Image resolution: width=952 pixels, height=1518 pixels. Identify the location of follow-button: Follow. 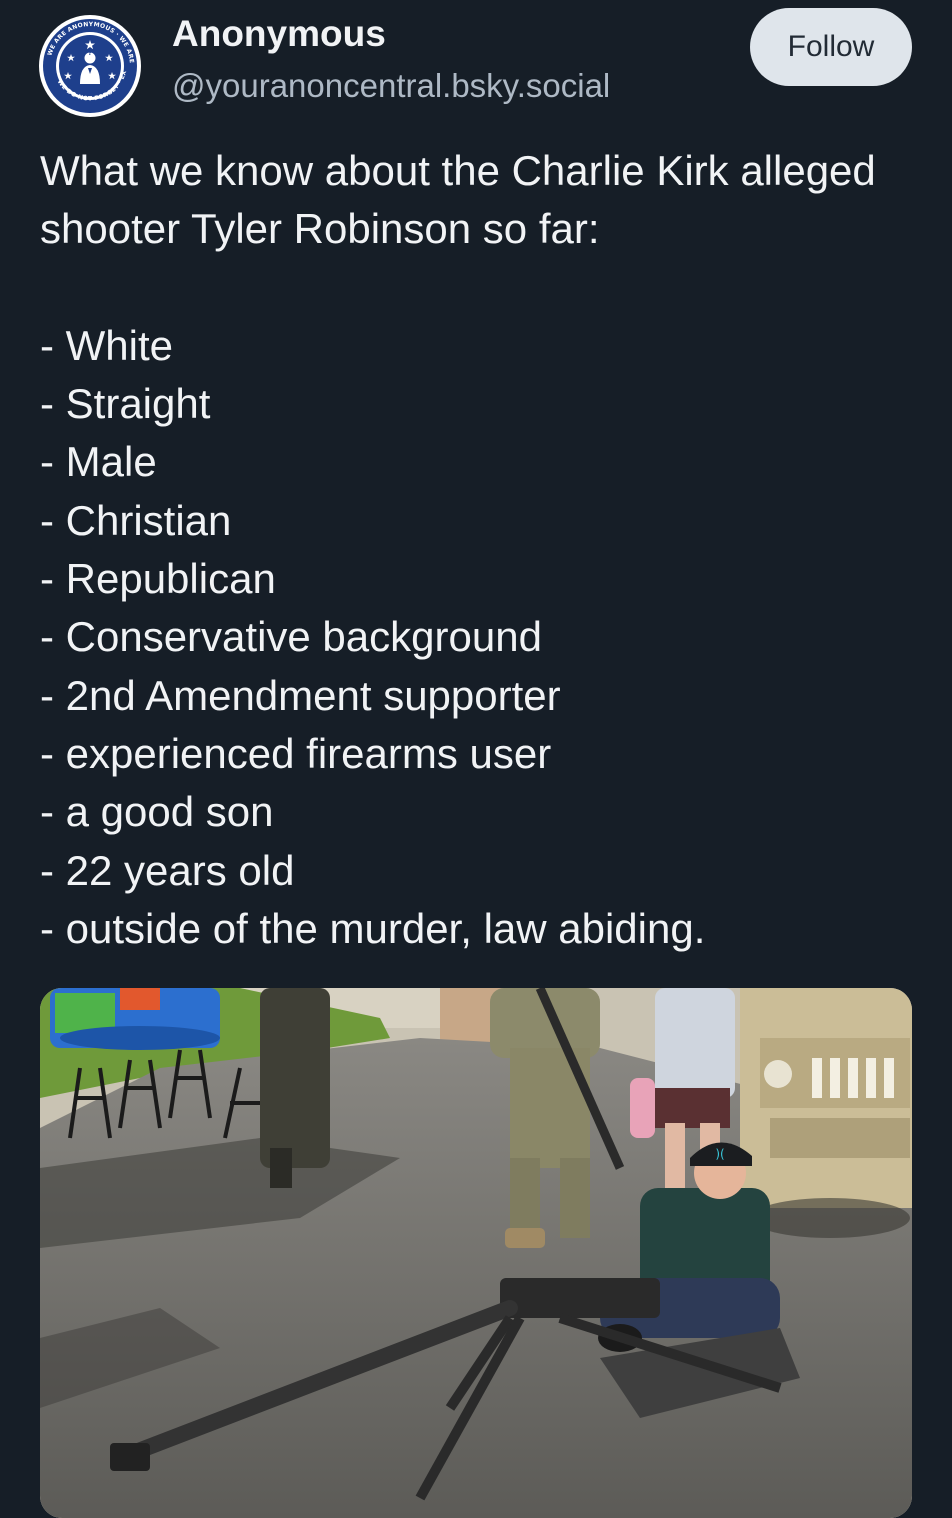
(831, 47).